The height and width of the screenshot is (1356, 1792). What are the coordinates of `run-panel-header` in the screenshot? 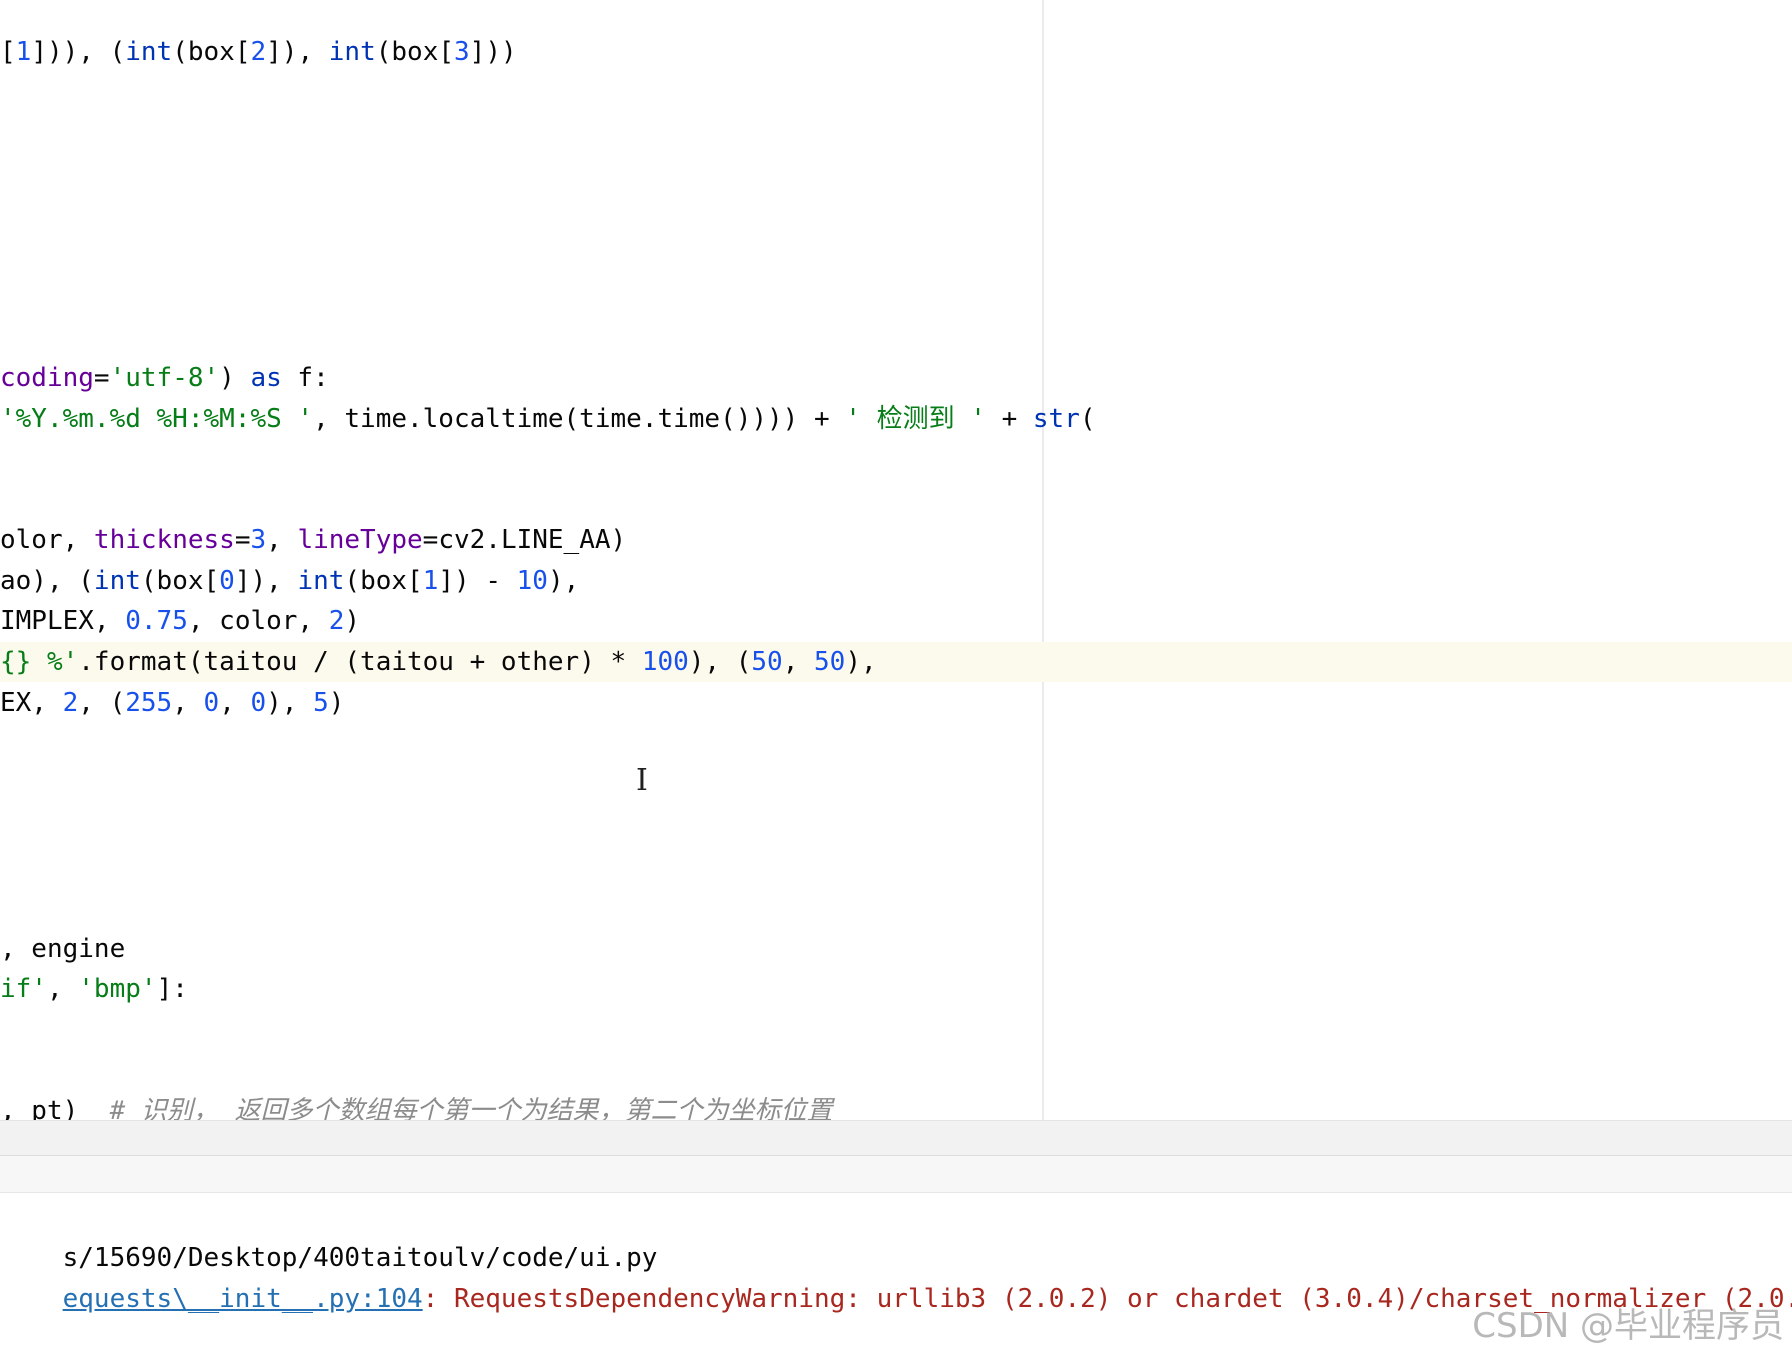 It's located at (896, 1174).